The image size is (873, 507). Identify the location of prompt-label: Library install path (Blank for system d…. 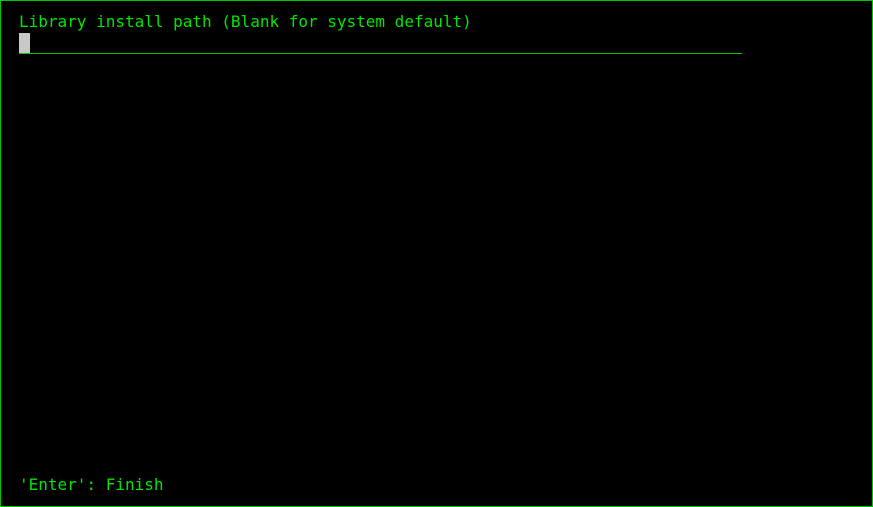
(245, 21).